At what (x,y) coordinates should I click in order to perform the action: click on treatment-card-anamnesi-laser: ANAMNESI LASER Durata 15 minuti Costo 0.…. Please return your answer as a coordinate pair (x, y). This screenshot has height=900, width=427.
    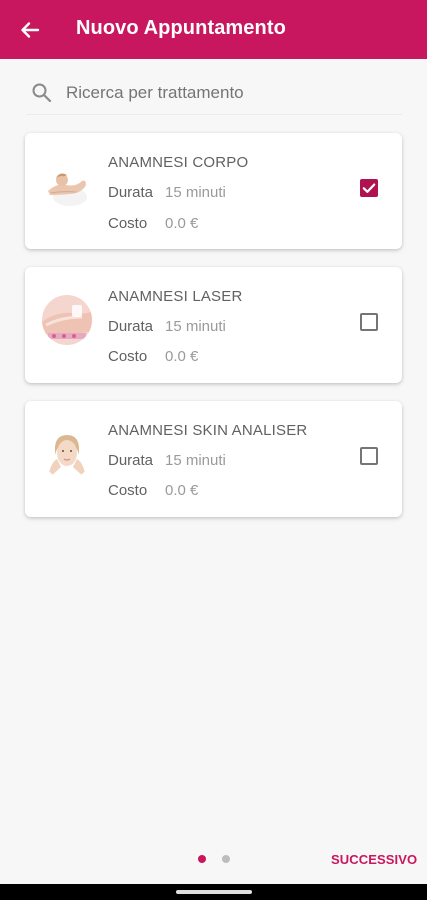
    Looking at the image, I should click on (213, 325).